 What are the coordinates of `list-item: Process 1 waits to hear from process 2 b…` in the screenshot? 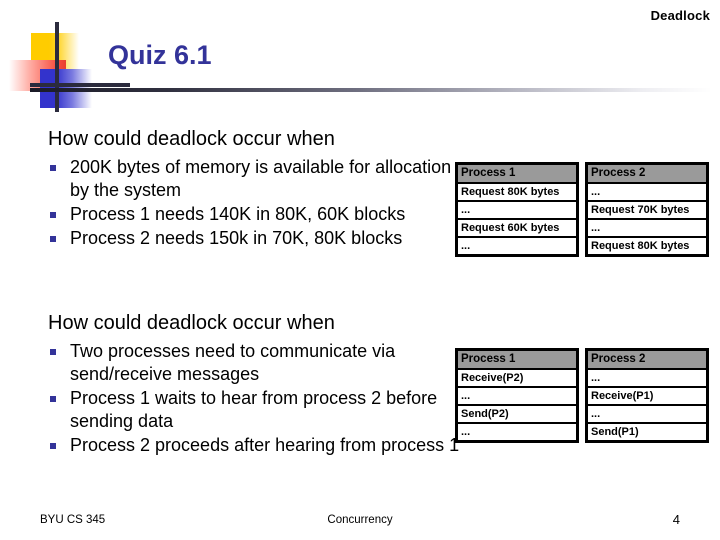 It's located at (259, 410).